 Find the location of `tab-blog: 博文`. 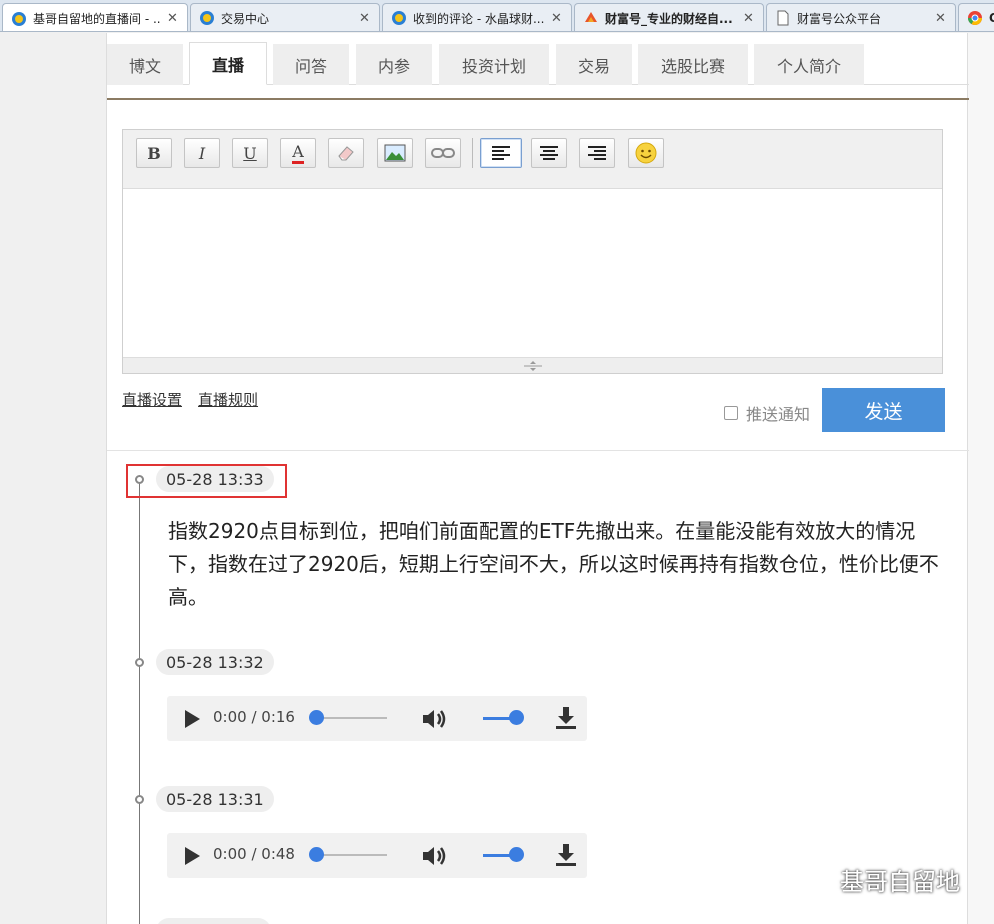

tab-blog: 博文 is located at coordinates (145, 64).